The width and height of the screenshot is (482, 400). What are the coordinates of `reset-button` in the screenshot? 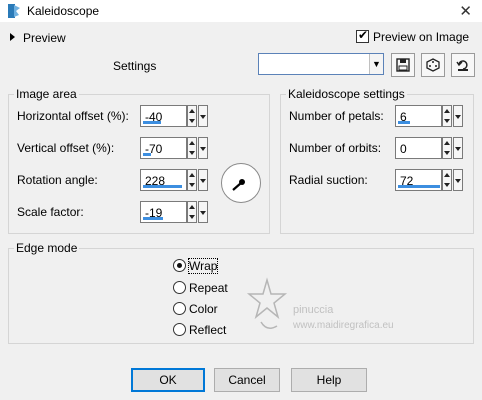 It's located at (463, 65).